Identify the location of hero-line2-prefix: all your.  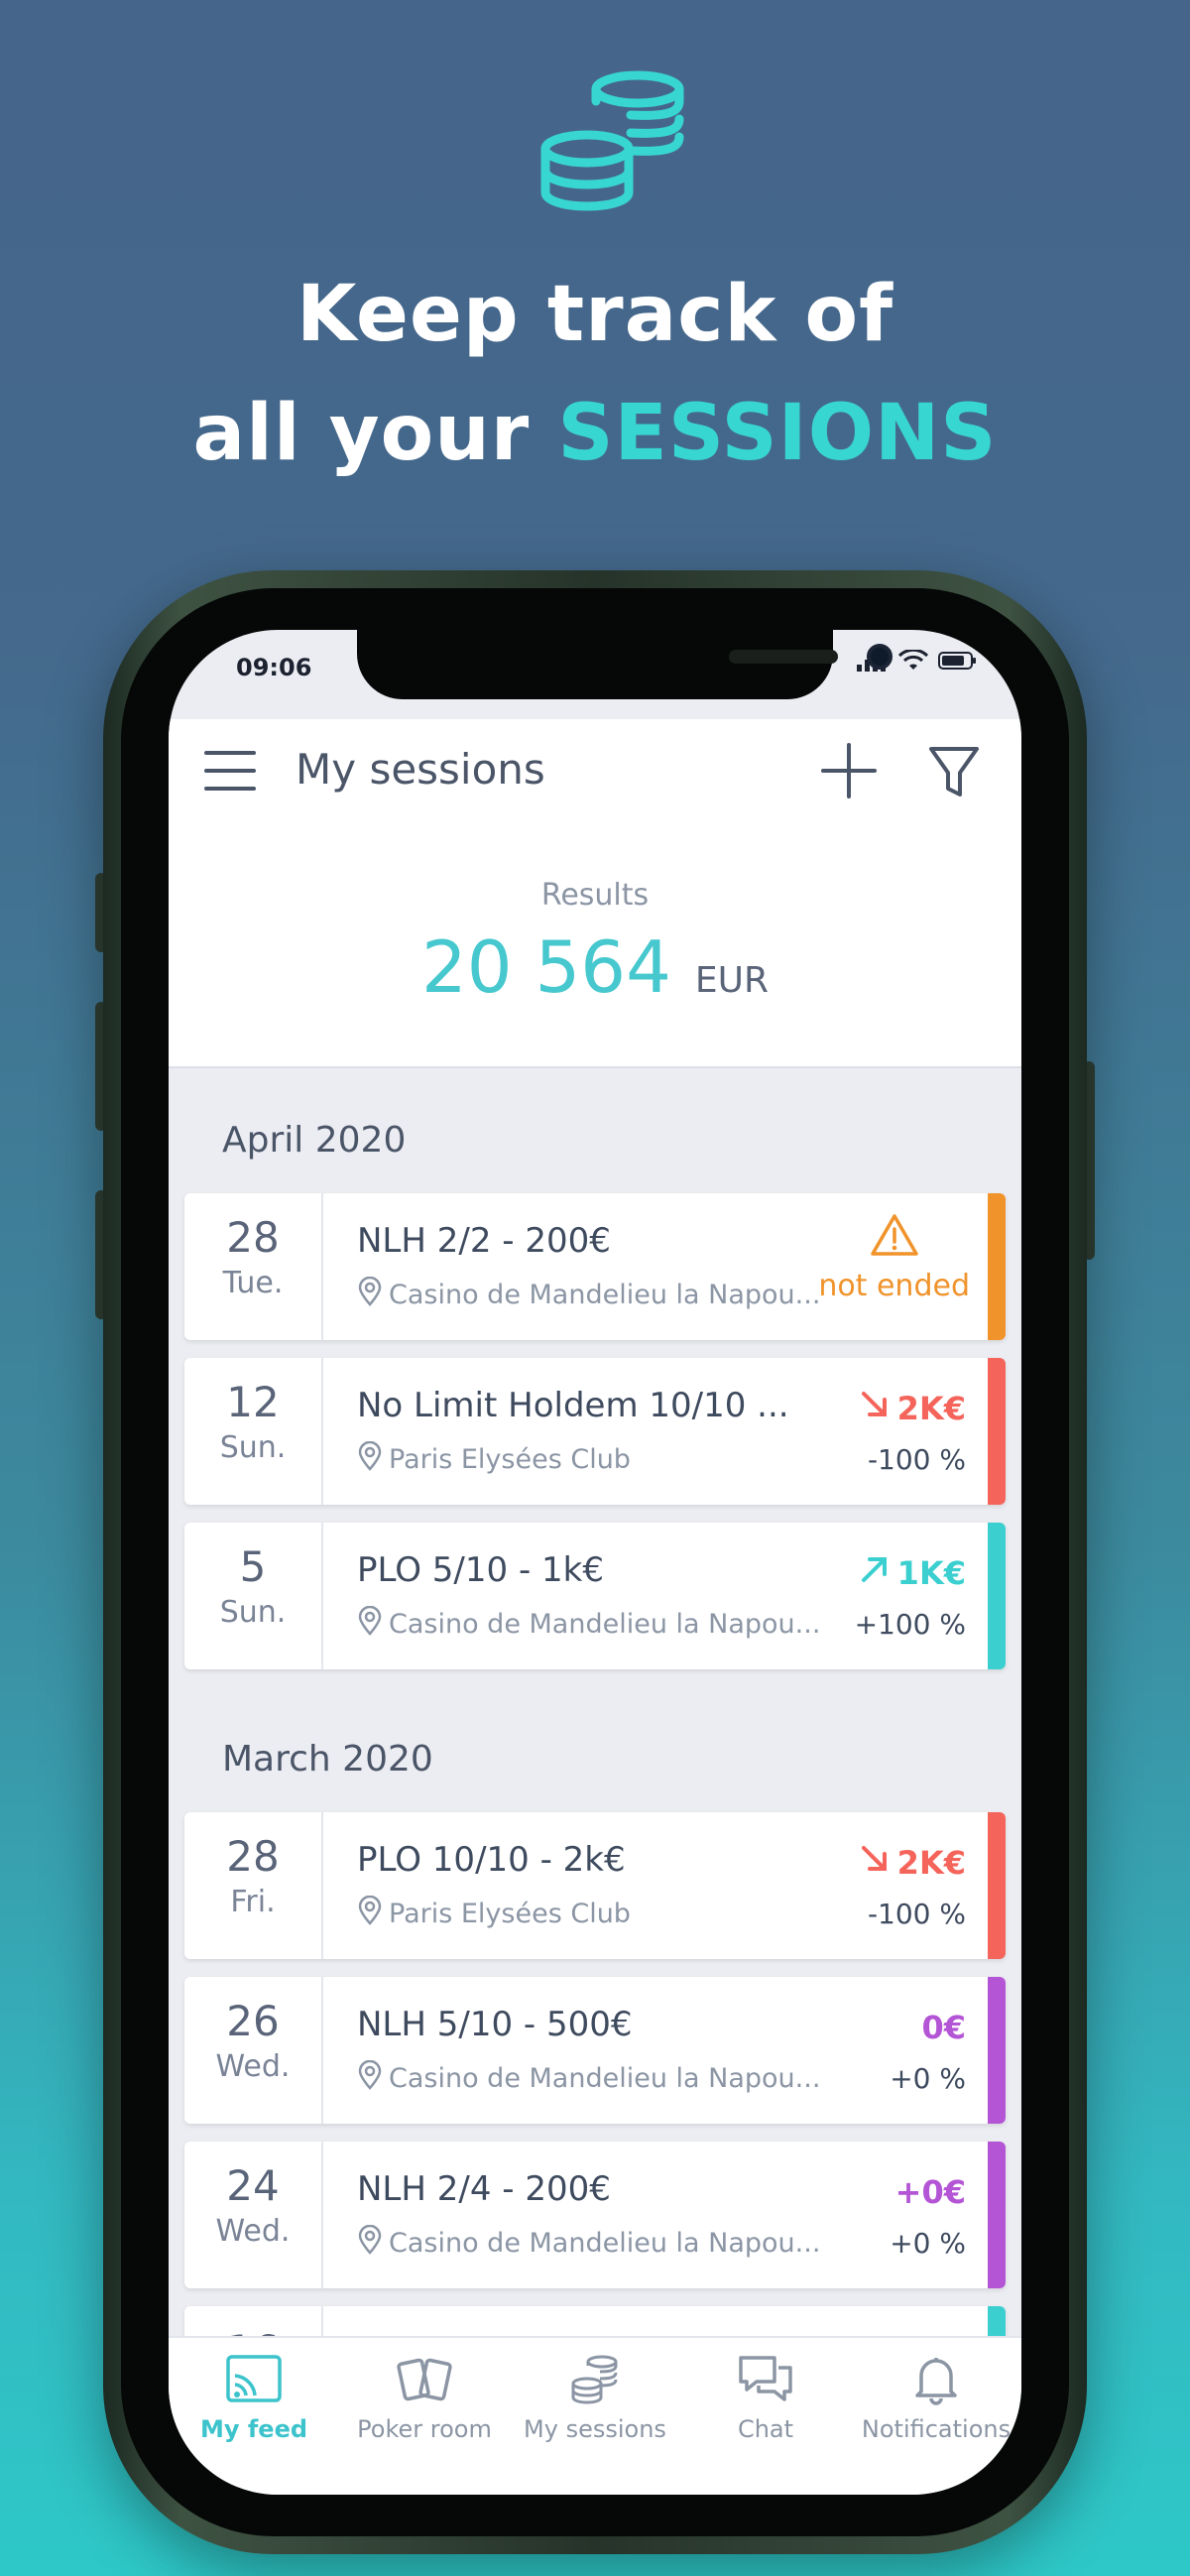
(375, 433).